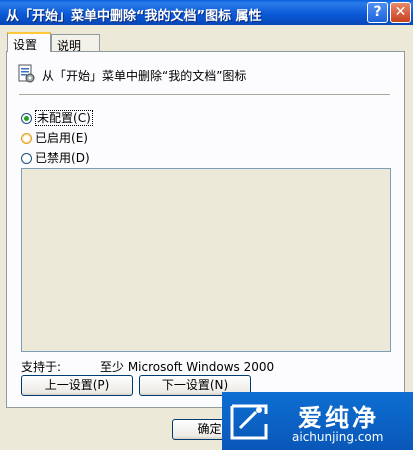 The height and width of the screenshot is (450, 413). I want to click on radio-enabled: 已启用(E), so click(54, 137).